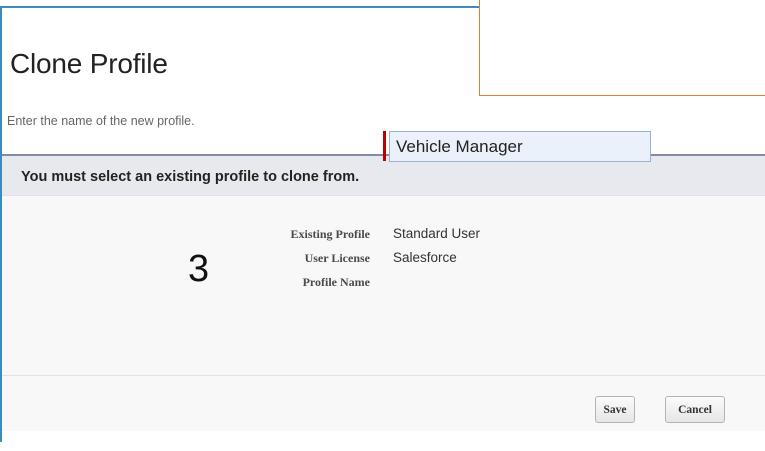 Image resolution: width=765 pixels, height=451 pixels. What do you see at coordinates (337, 258) in the screenshot?
I see `user-license-label: User License` at bounding box center [337, 258].